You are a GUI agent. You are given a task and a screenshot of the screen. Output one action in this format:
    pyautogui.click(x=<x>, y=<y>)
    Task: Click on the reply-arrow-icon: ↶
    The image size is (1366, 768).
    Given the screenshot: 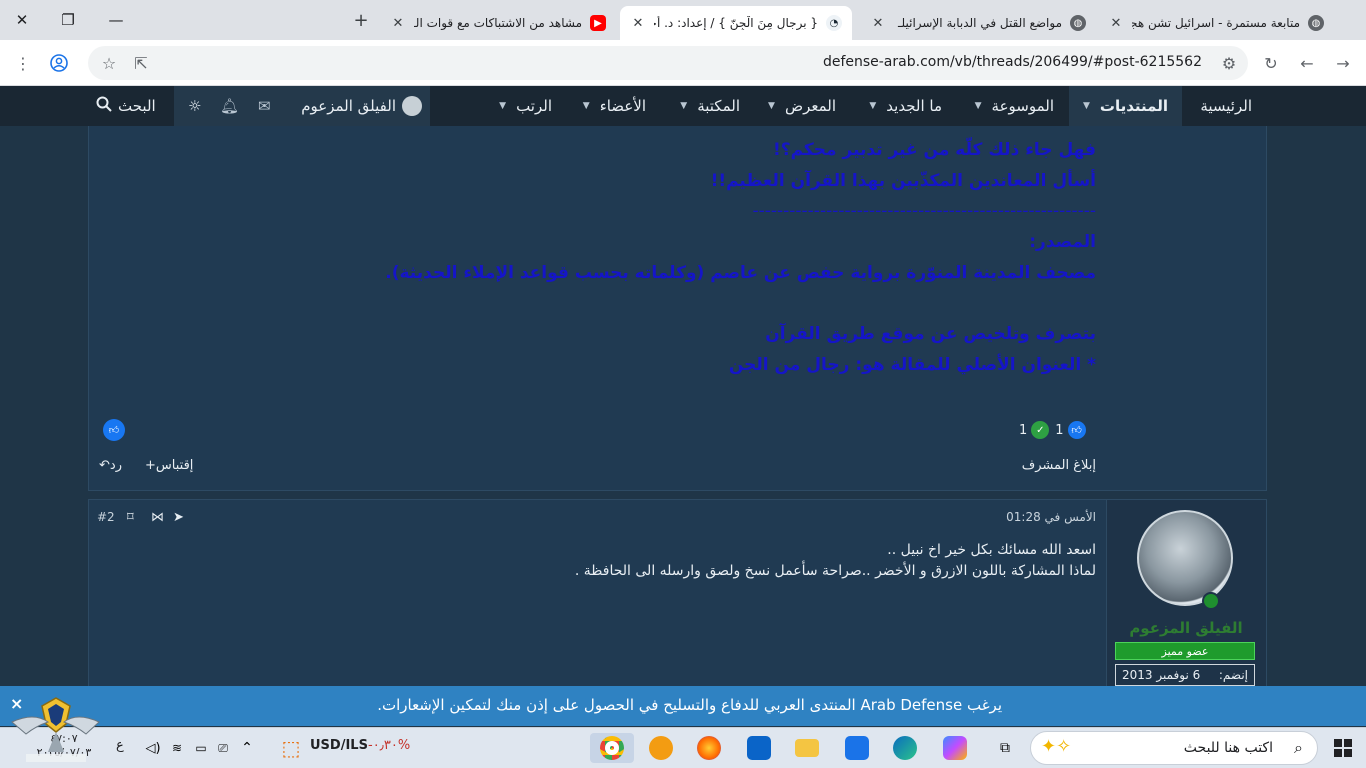 What is the action you would take?
    pyautogui.click(x=104, y=465)
    